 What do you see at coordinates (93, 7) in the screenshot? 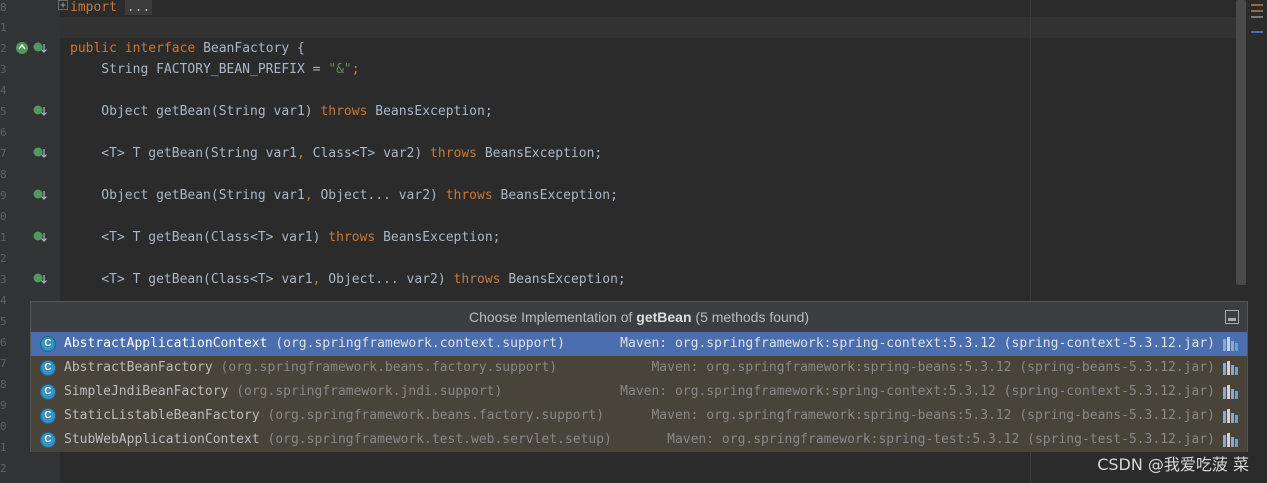
I see `keyword: import` at bounding box center [93, 7].